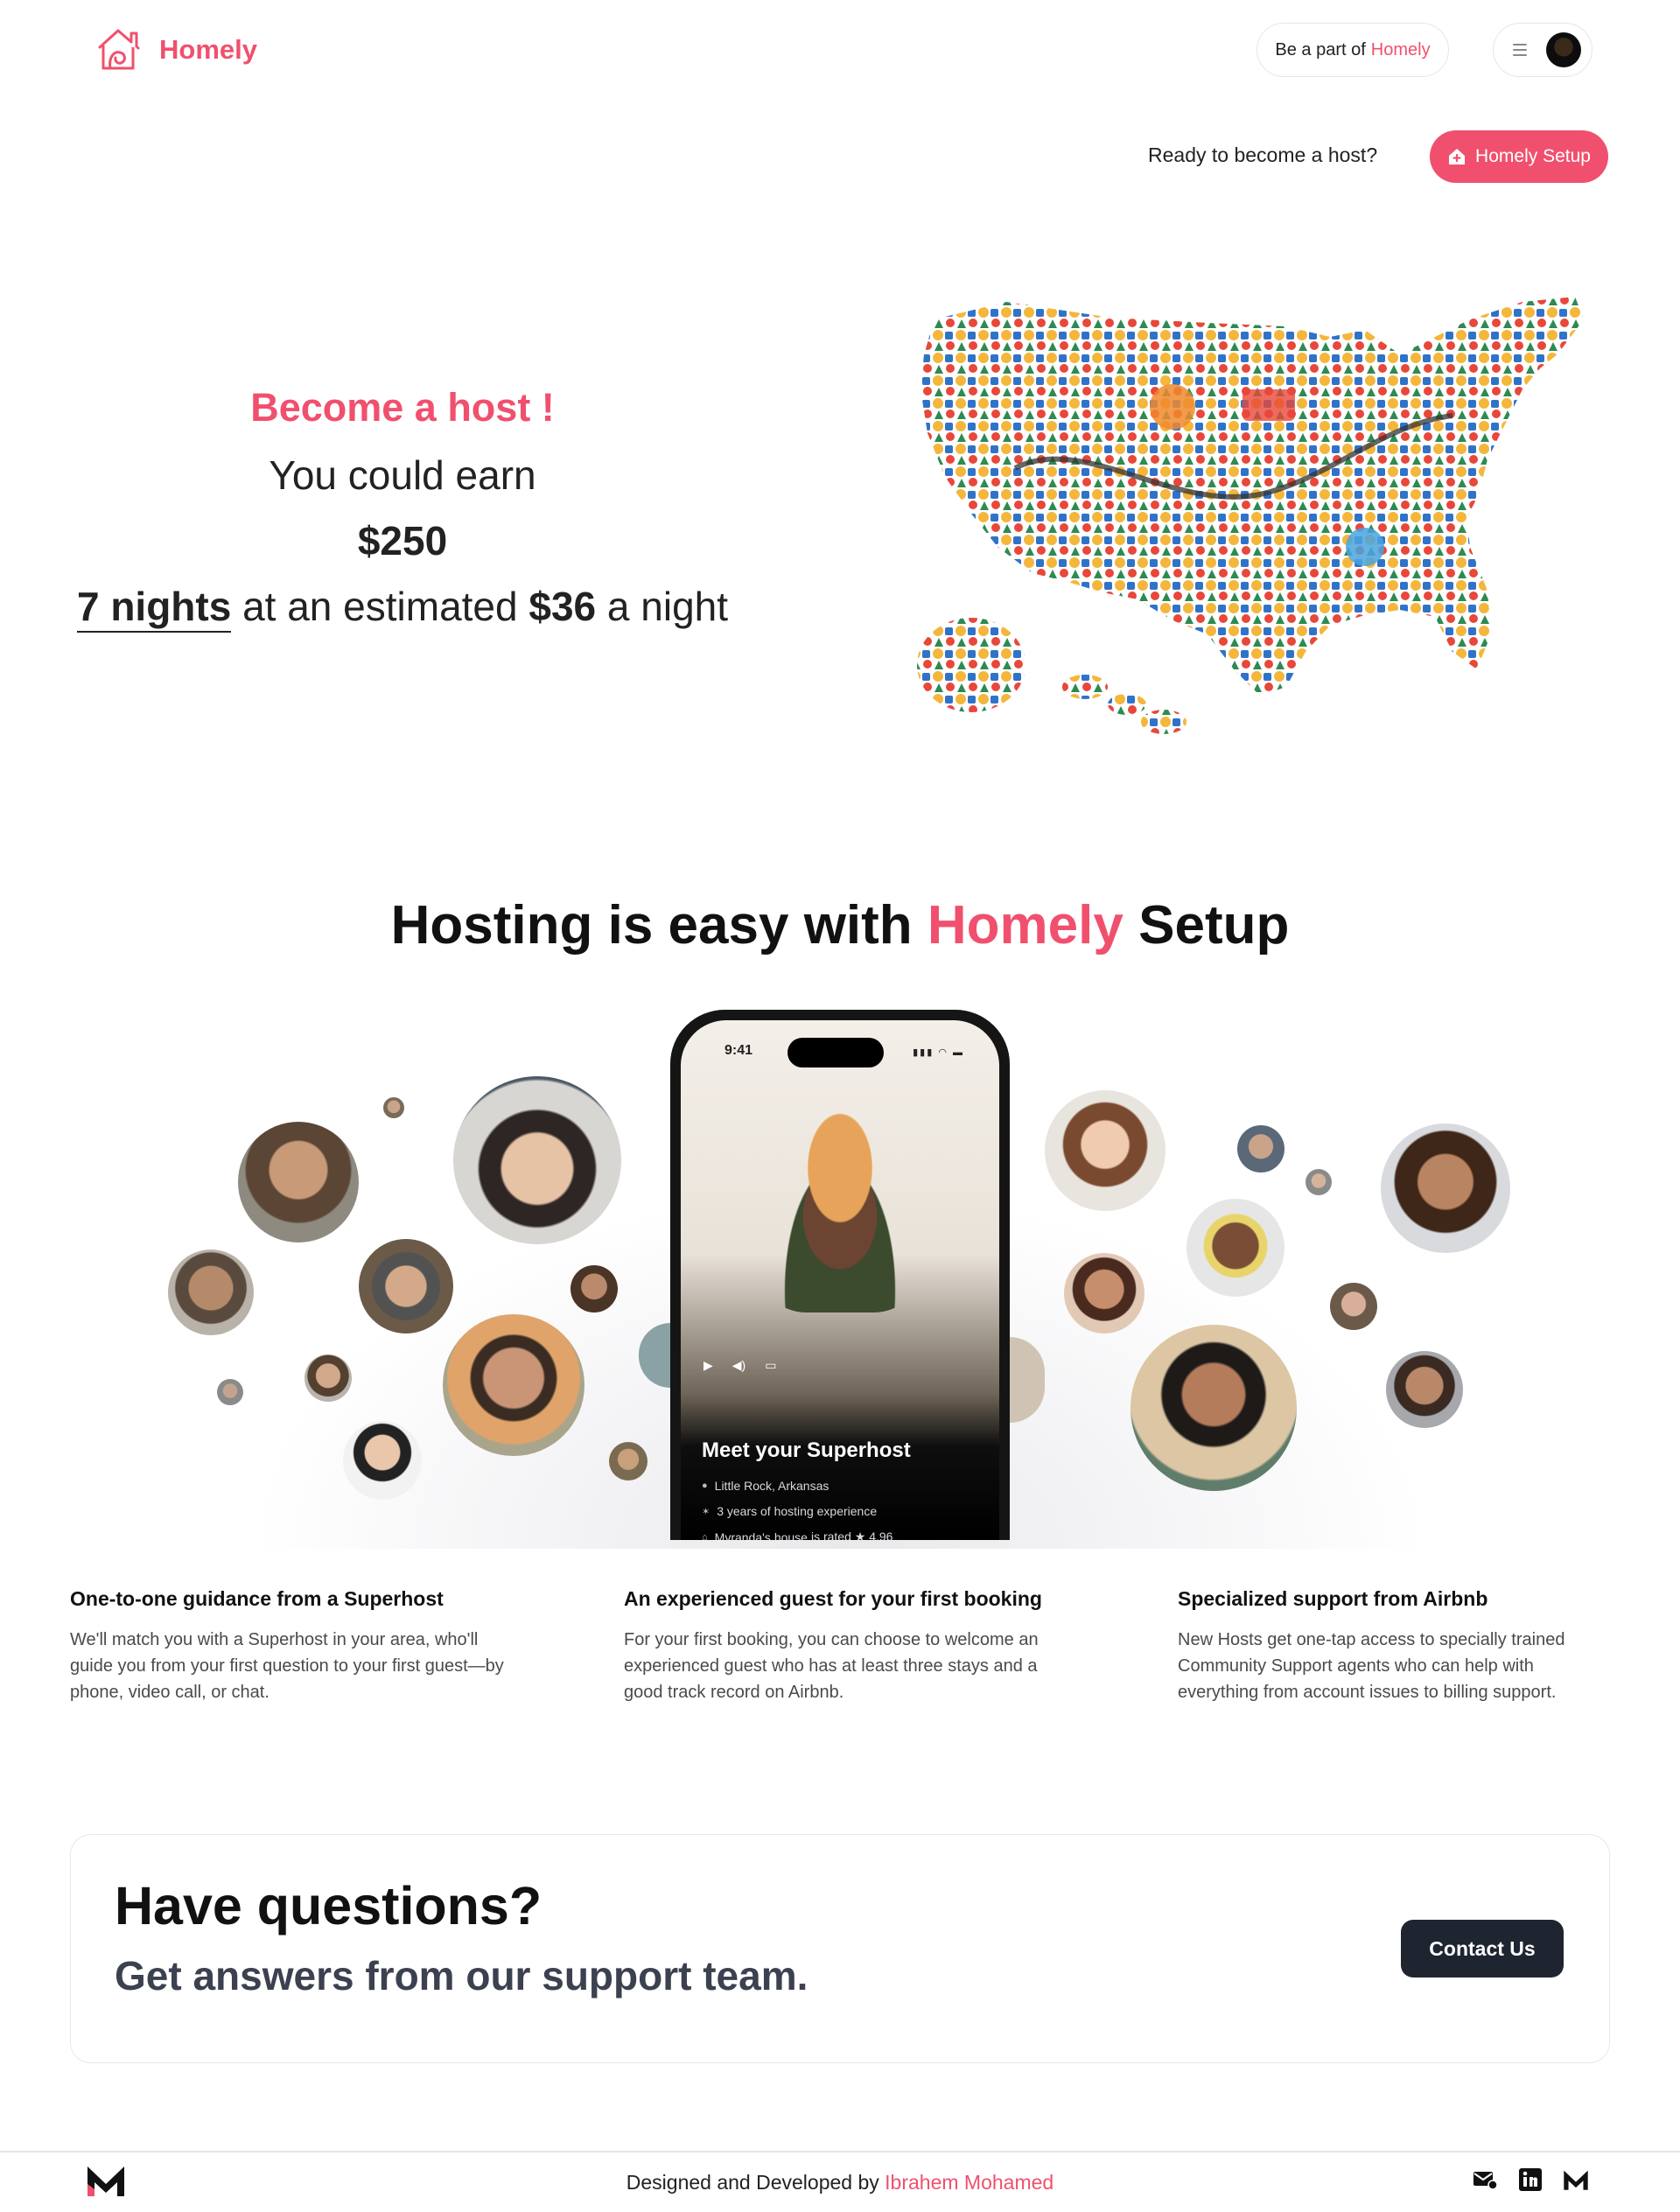 The height and width of the screenshot is (2212, 1680). Describe the element at coordinates (667, 606) in the screenshot. I see `night-suffix: a night` at that location.